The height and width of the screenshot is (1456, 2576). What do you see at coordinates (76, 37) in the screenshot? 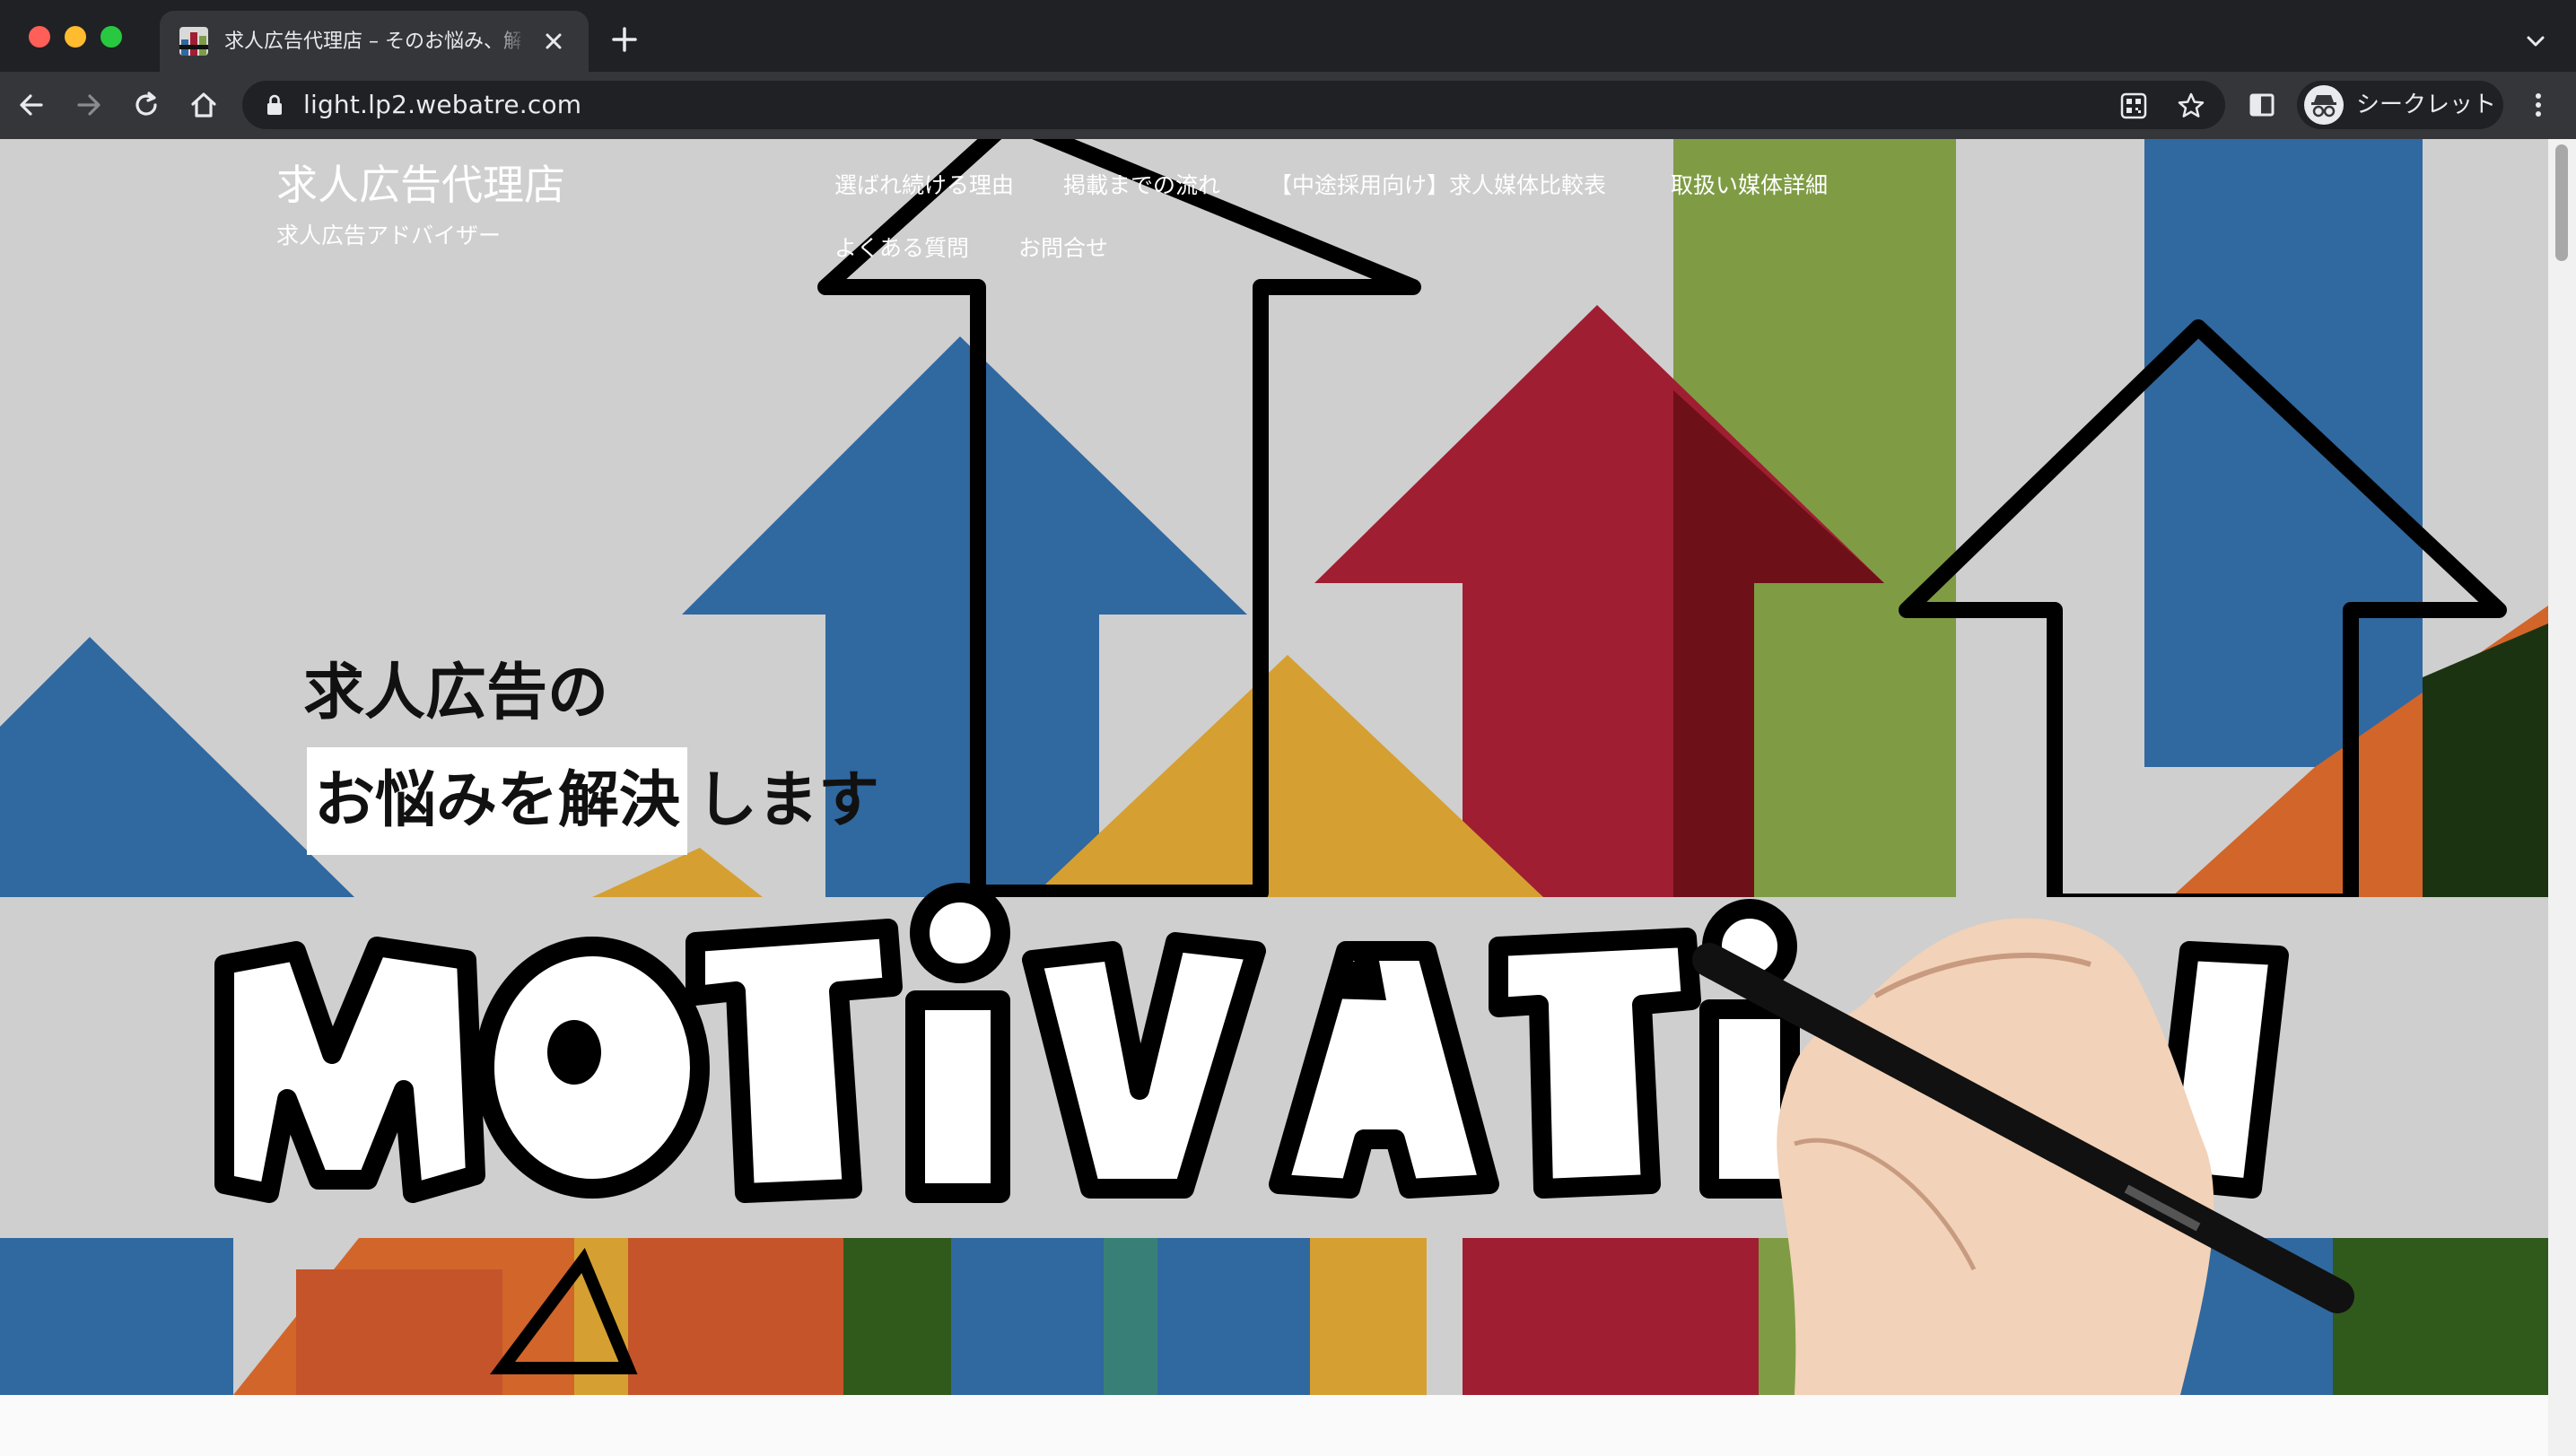
I see `minimize-window-button` at bounding box center [76, 37].